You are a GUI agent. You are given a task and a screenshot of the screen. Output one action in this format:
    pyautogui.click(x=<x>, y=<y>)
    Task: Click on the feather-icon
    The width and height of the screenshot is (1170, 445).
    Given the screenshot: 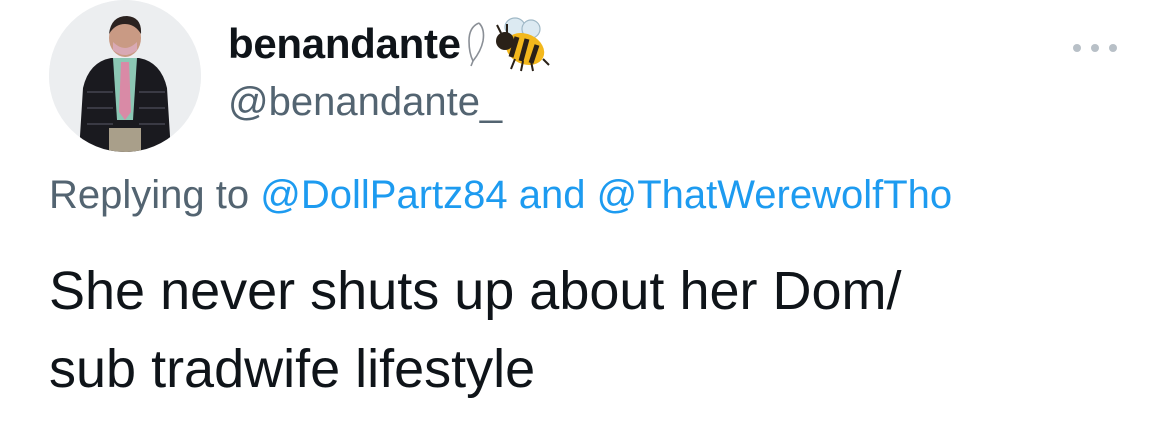 What is the action you would take?
    pyautogui.click(x=476, y=44)
    